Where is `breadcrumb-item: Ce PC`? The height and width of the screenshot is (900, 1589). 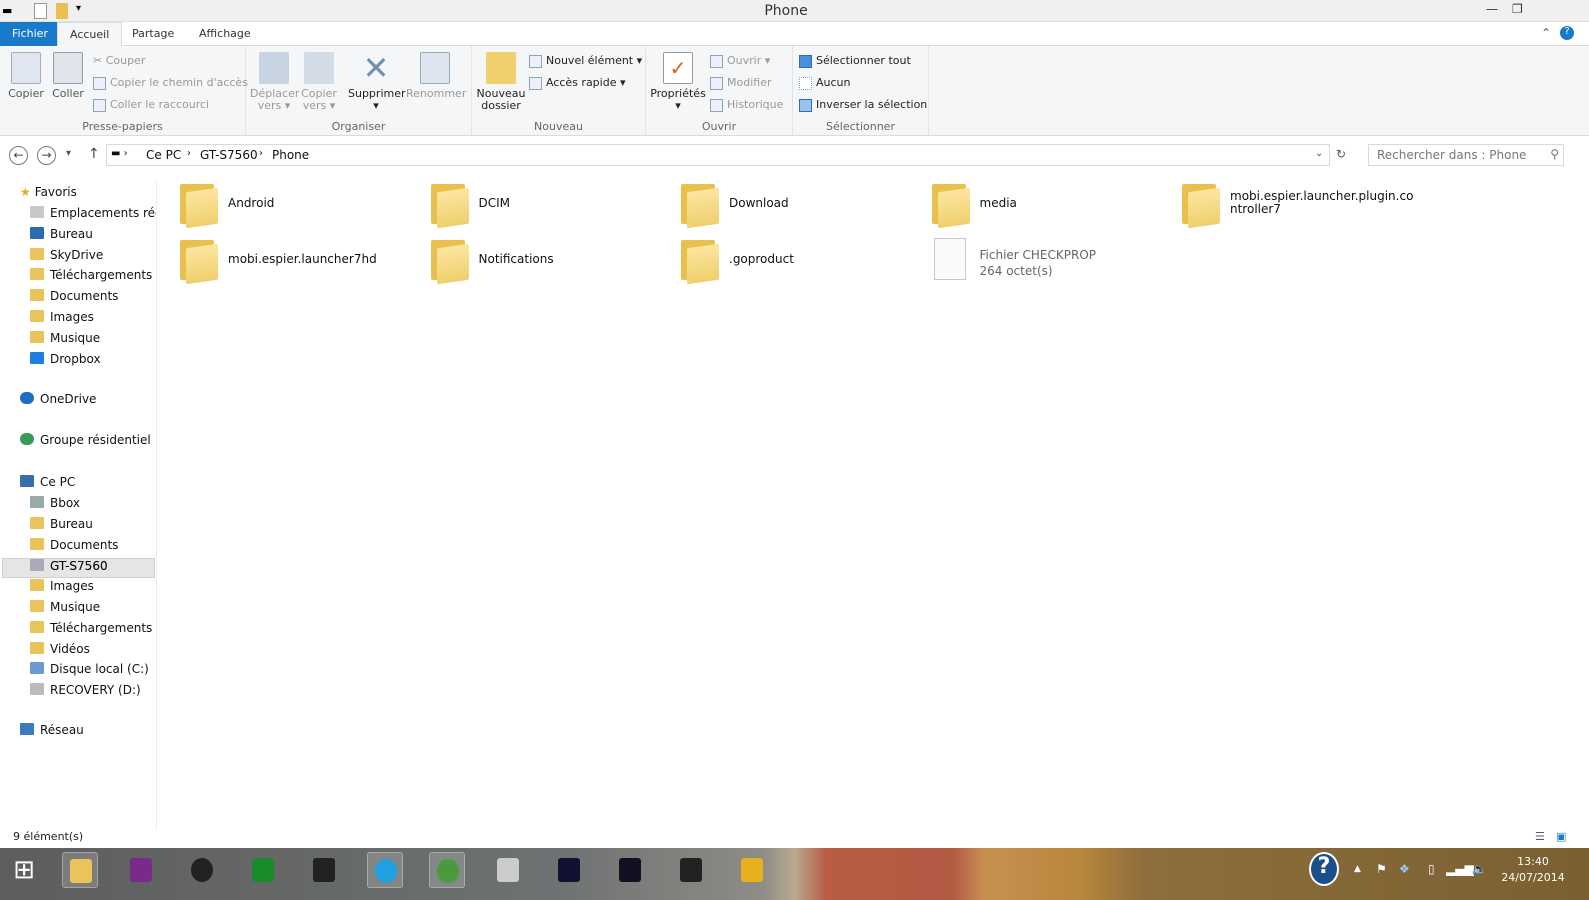
breadcrumb-item: Ce PC is located at coordinates (163, 155).